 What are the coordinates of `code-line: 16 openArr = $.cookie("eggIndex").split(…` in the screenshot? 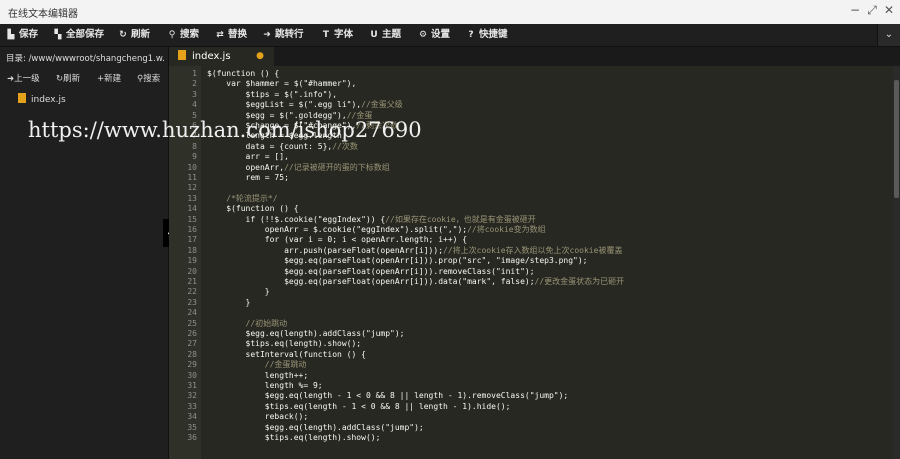 It's located at (531, 230).